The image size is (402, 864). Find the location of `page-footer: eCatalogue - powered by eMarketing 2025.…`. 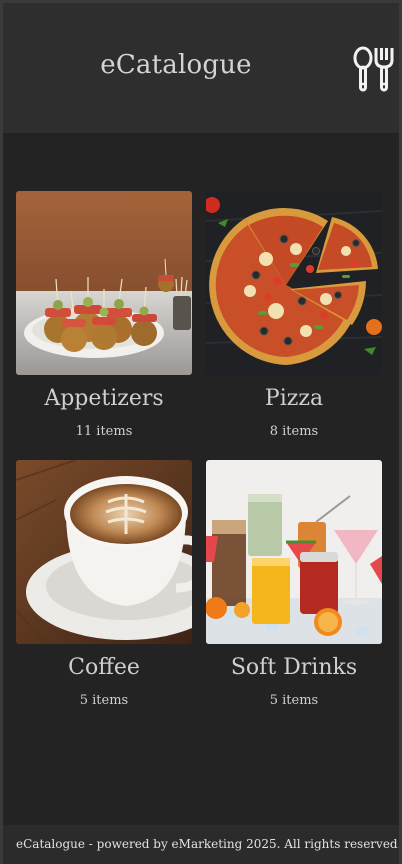

page-footer: eCatalogue - powered by eMarketing 2025.… is located at coordinates (201, 844).